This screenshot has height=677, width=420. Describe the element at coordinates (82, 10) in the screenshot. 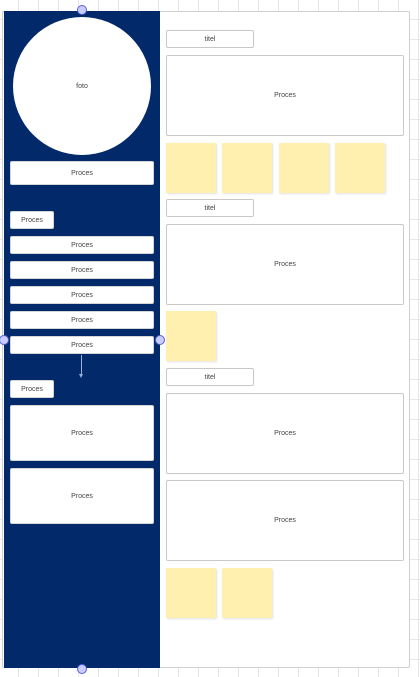

I see `resize-handle-top` at that location.